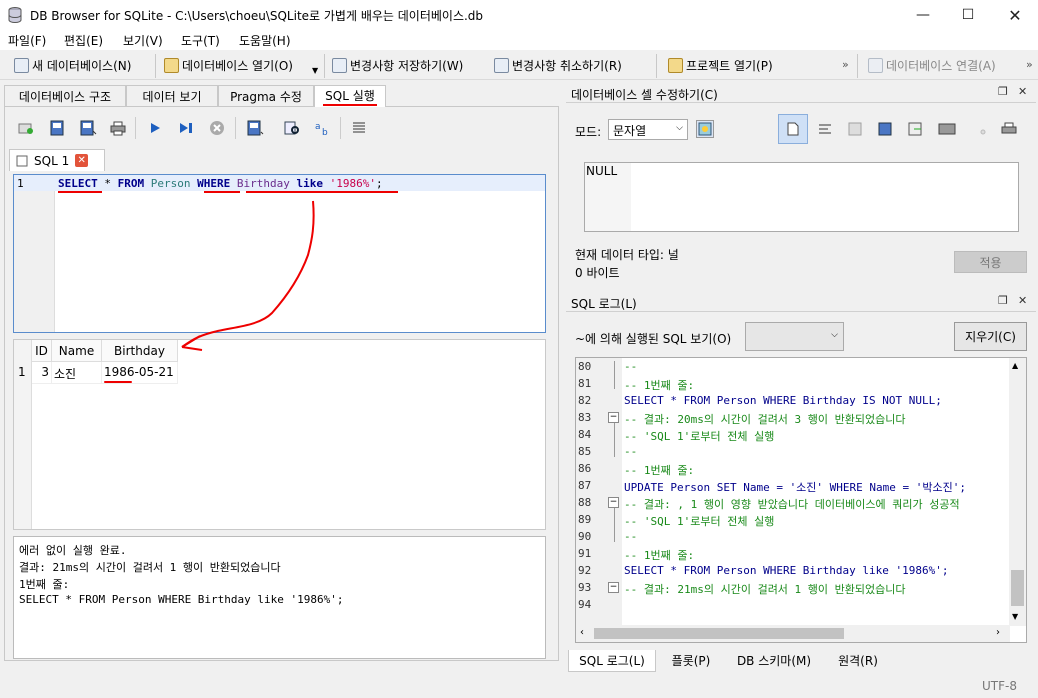 The width and height of the screenshot is (1038, 698). I want to click on open-project-button: 프로젝트 열기(P), so click(720, 65).